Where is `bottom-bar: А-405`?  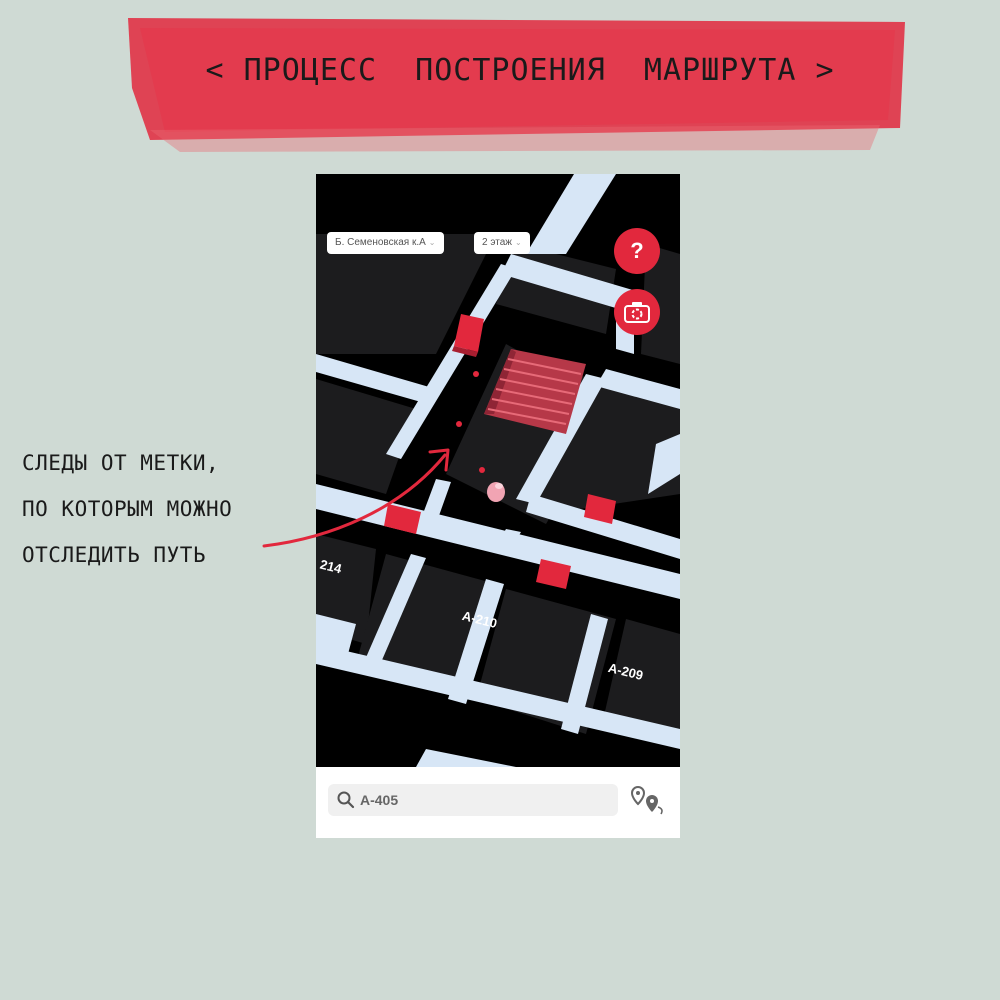 bottom-bar: А-405 is located at coordinates (498, 802).